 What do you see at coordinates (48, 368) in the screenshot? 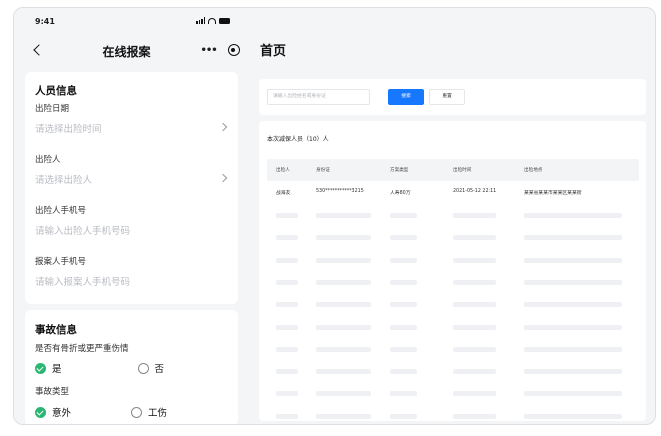
I see `radio-yes: 是` at bounding box center [48, 368].